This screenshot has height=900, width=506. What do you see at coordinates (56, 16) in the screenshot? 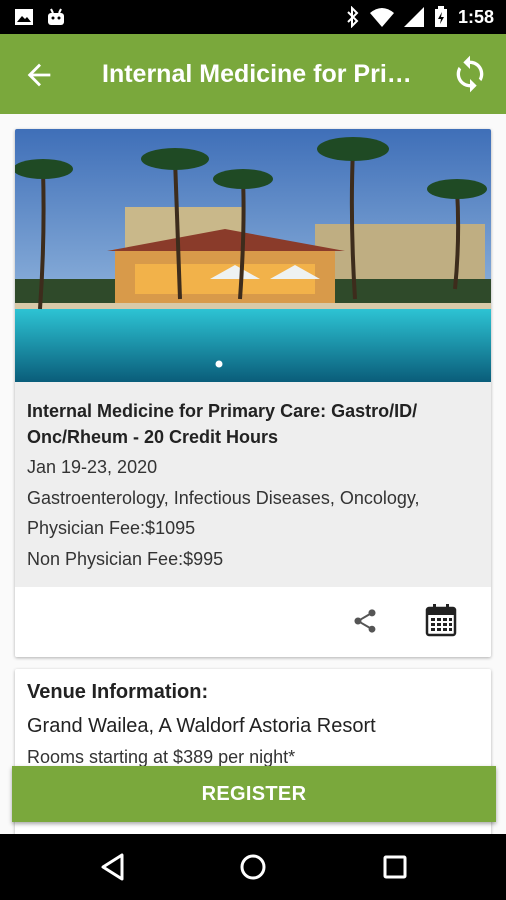
I see `android-icon` at bounding box center [56, 16].